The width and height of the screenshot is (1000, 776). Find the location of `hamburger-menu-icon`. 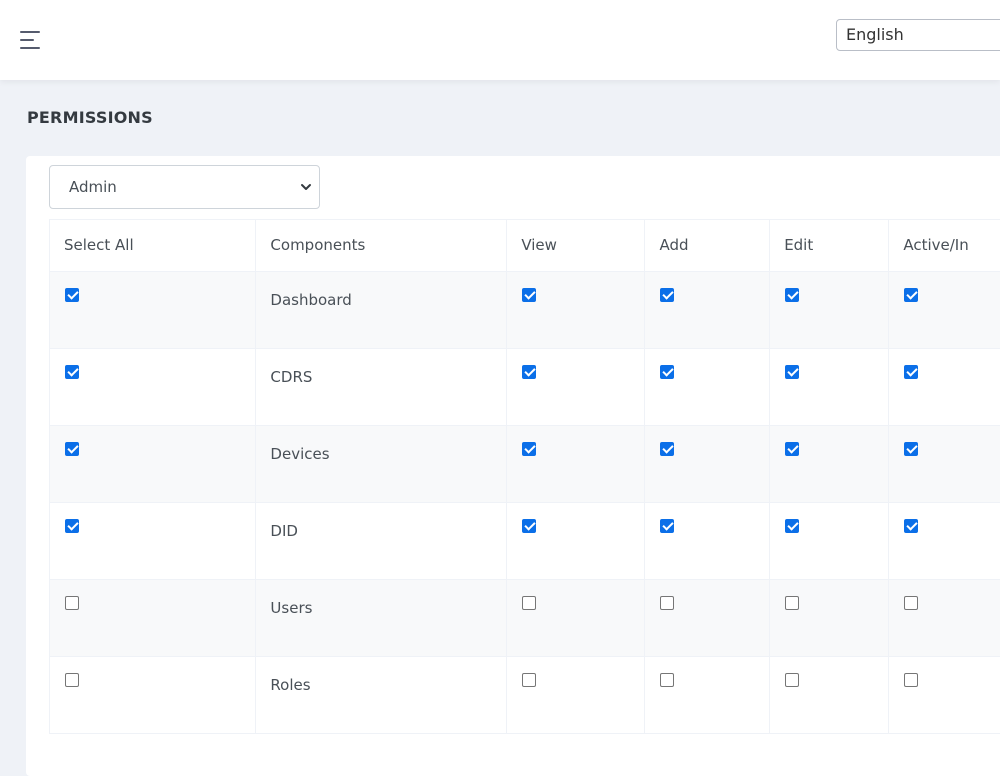

hamburger-menu-icon is located at coordinates (31, 41).